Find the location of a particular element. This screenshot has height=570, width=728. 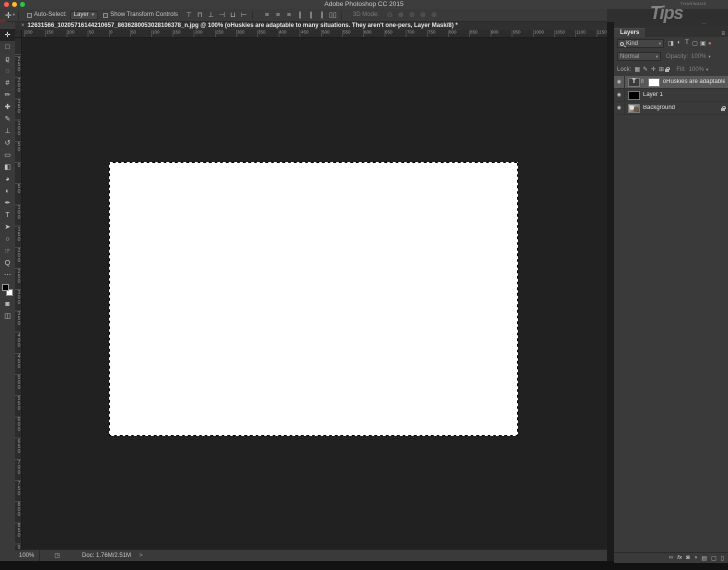

path-selection-tool: ➤ is located at coordinates (7, 227).